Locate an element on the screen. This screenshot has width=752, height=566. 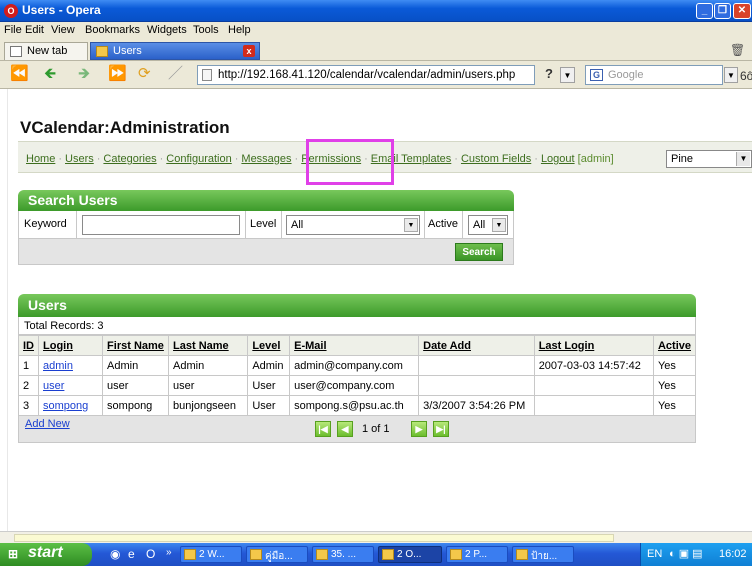
search-button-row: Search is located at coordinates (266, 252).